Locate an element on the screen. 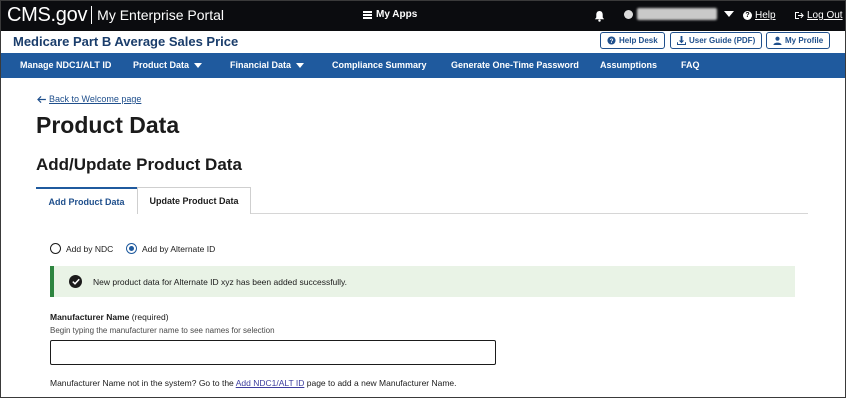  my-profile-label: My Profile is located at coordinates (804, 40).